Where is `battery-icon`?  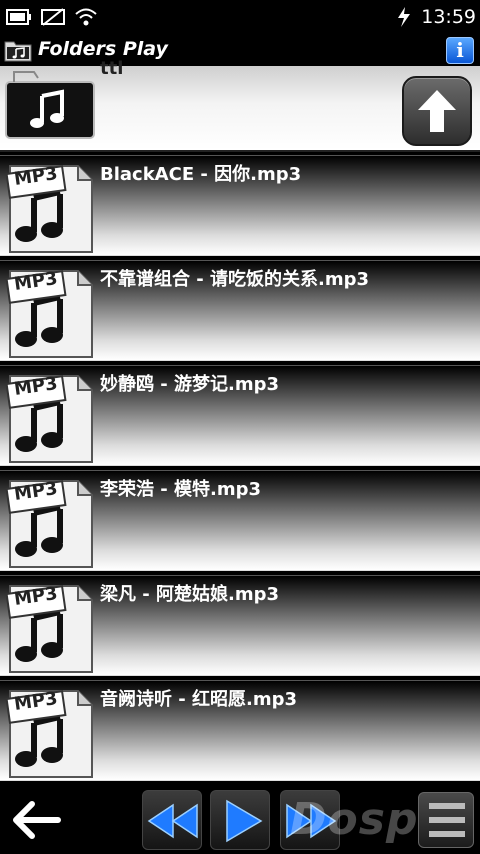
battery-icon is located at coordinates (18, 17).